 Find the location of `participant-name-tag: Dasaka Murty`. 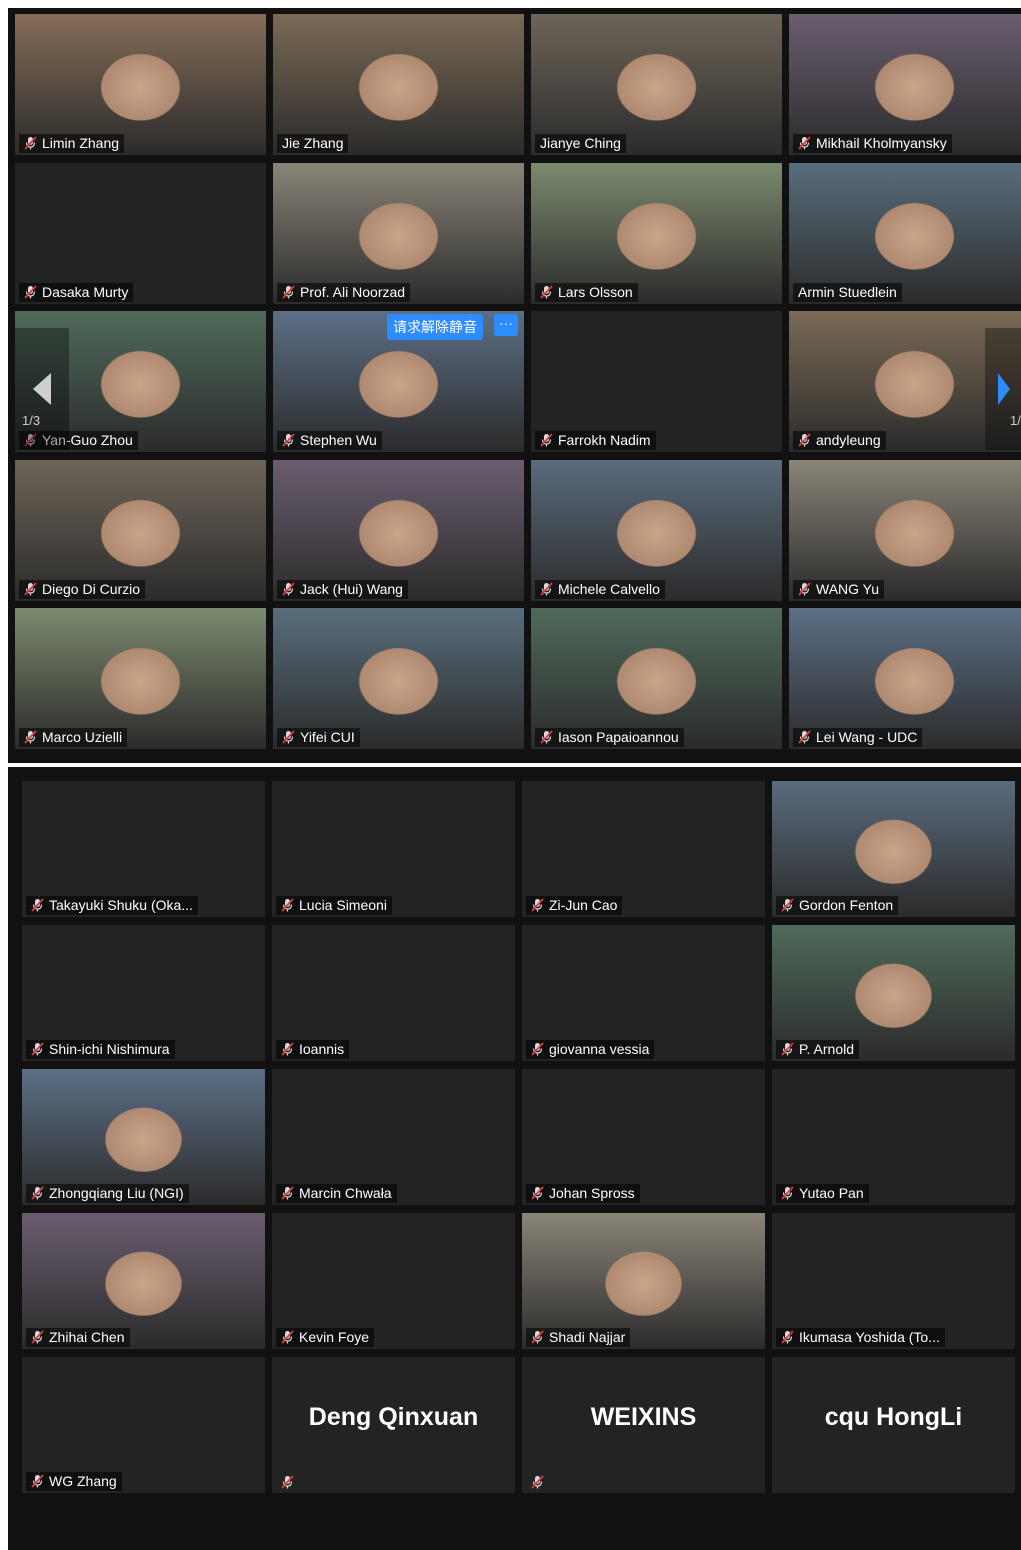

participant-name-tag: Dasaka Murty is located at coordinates (76, 292).